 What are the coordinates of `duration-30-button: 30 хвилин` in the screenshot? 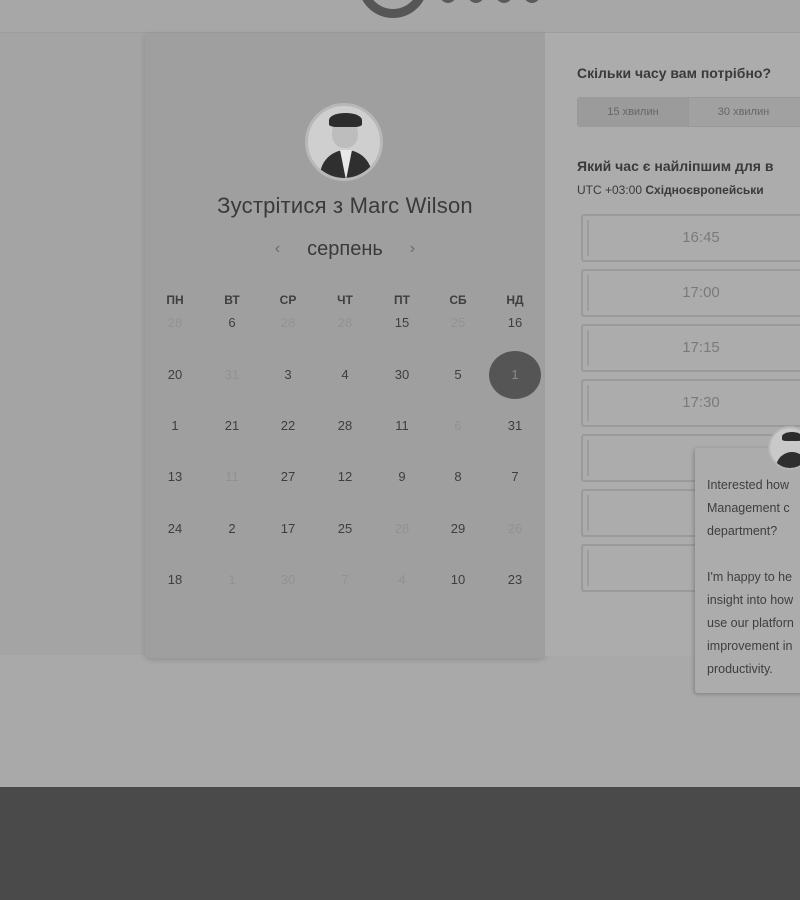 It's located at (743, 112).